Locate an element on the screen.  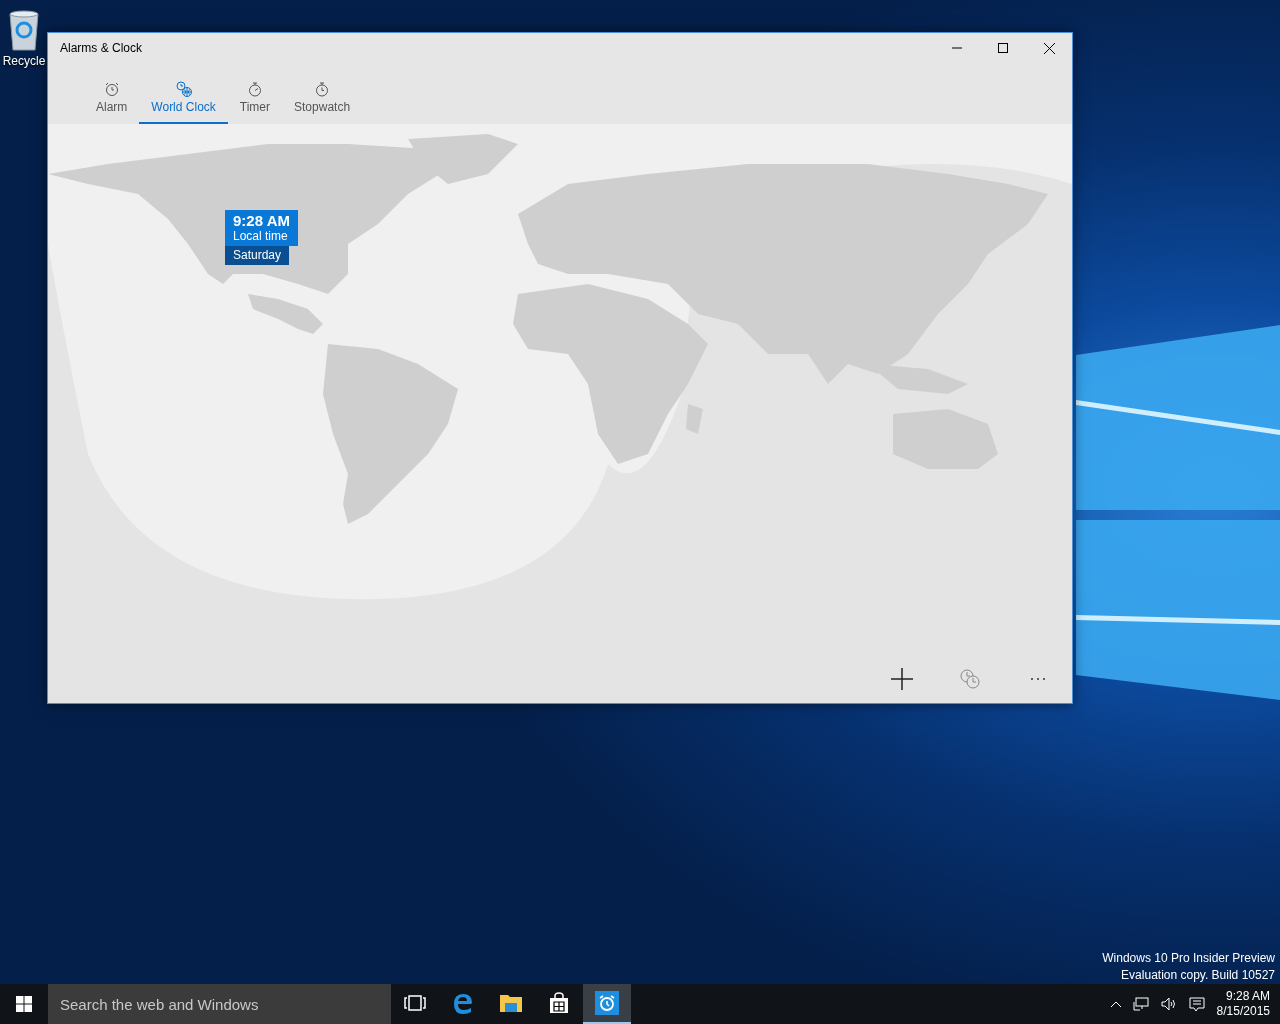
taskbar-app-button is located at coordinates (607, 1004).